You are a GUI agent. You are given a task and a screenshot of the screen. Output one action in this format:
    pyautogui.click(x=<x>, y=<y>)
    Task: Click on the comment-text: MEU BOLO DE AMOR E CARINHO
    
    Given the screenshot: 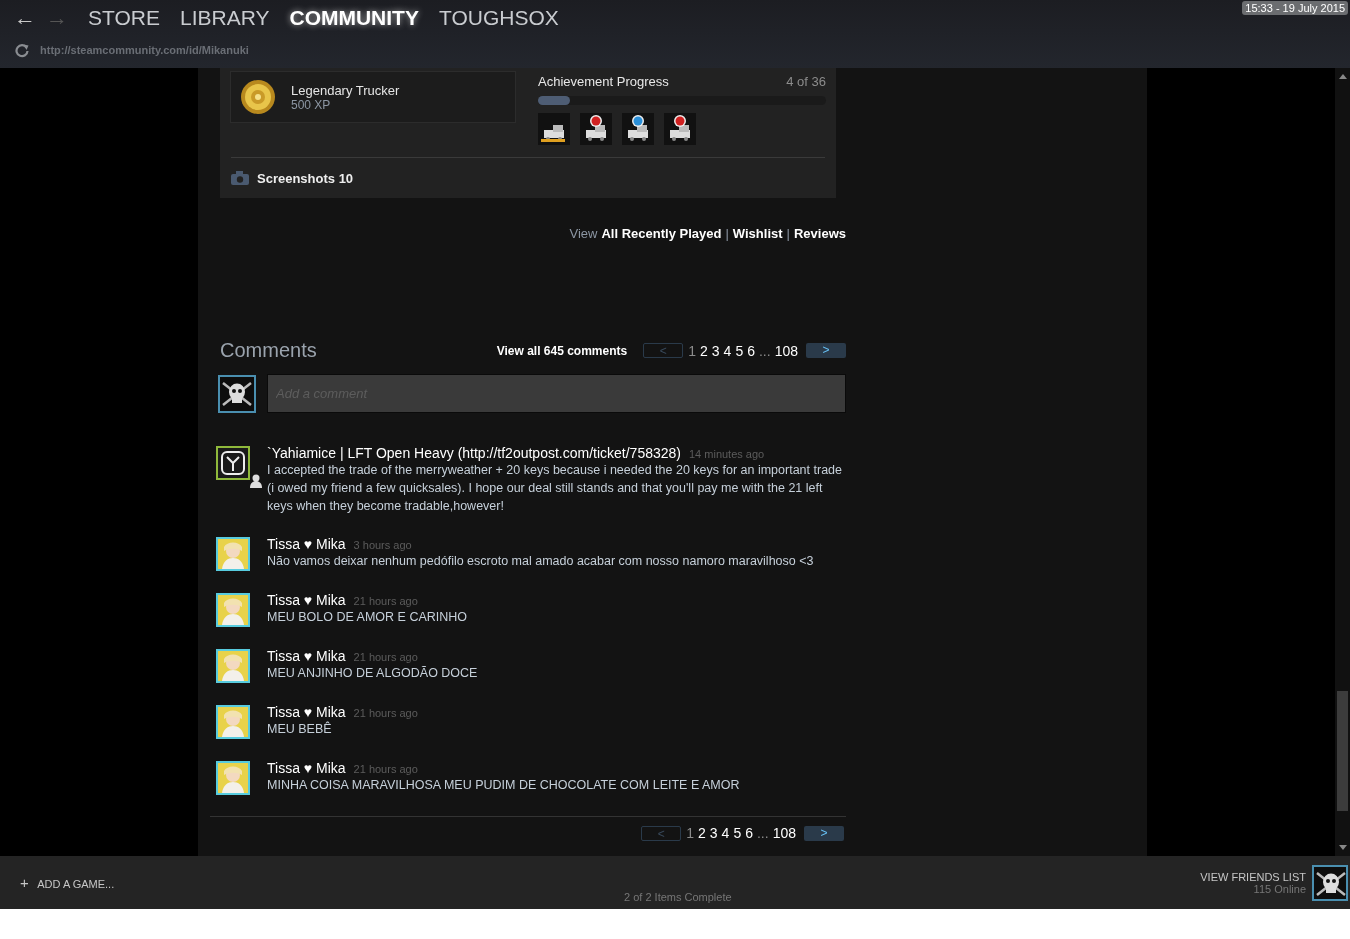 What is the action you would take?
    pyautogui.click(x=368, y=617)
    